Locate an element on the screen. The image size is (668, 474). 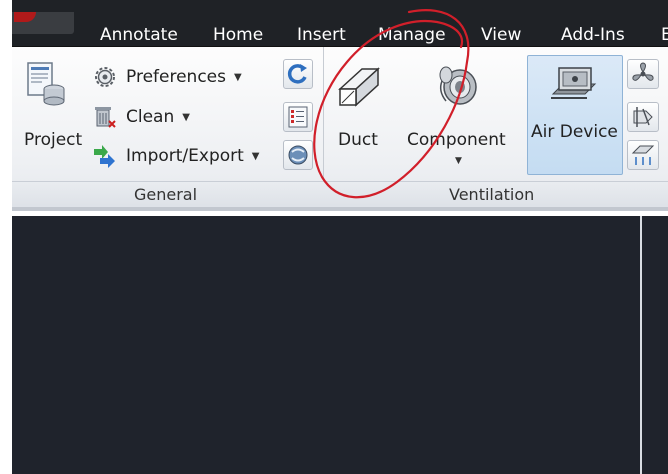
terminal-button is located at coordinates (643, 155).